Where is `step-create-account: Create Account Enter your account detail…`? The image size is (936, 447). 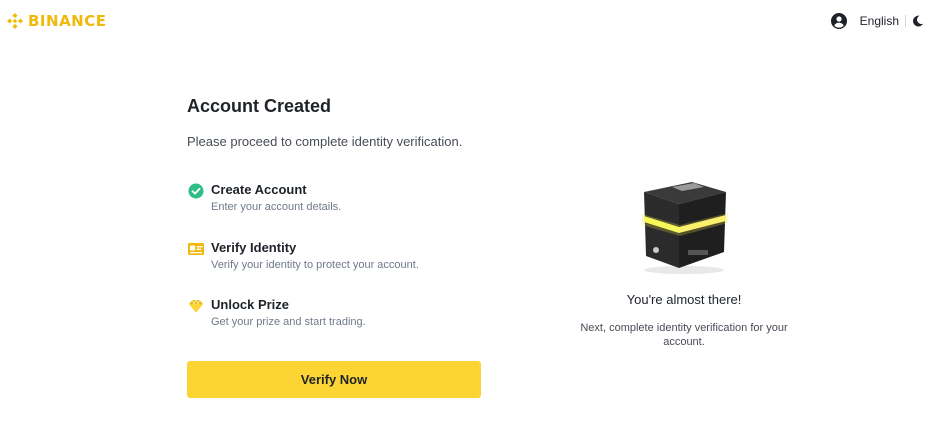
step-create-account: Create Account Enter your account detail… is located at coordinates (264, 198).